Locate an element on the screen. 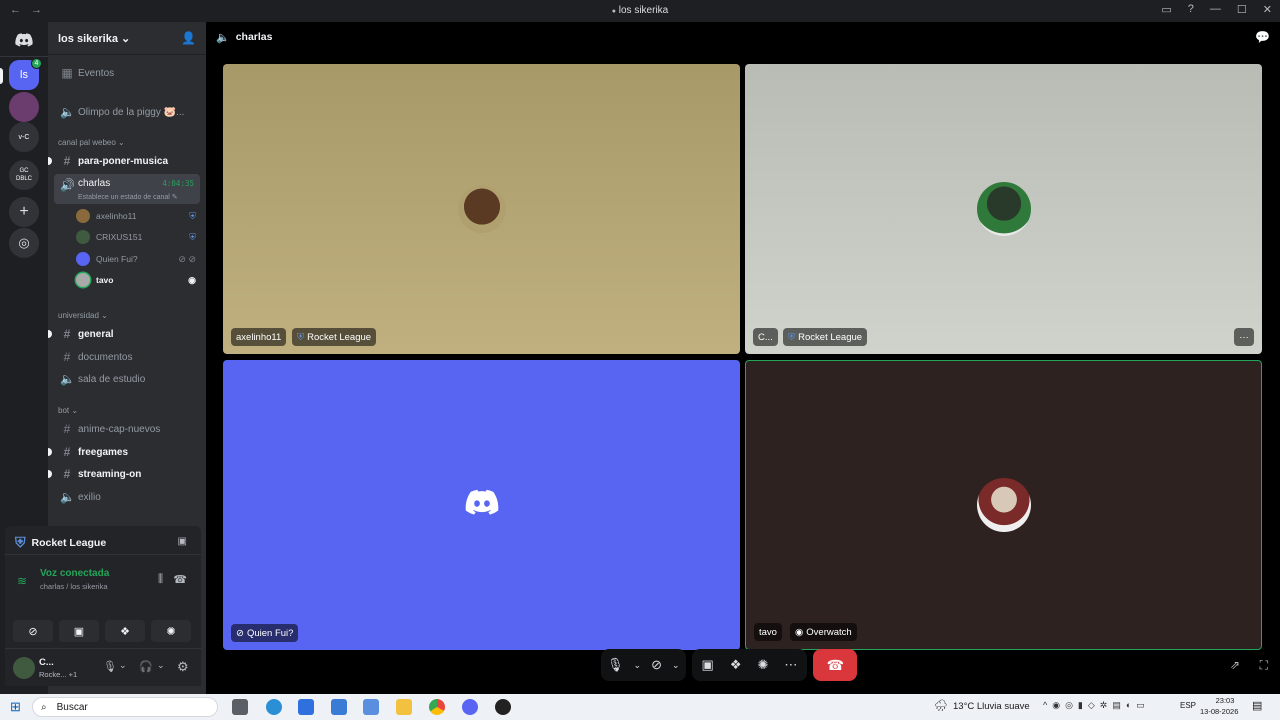 Image resolution: width=1280 pixels, height=720 pixels. store-icon is located at coordinates (306, 707).